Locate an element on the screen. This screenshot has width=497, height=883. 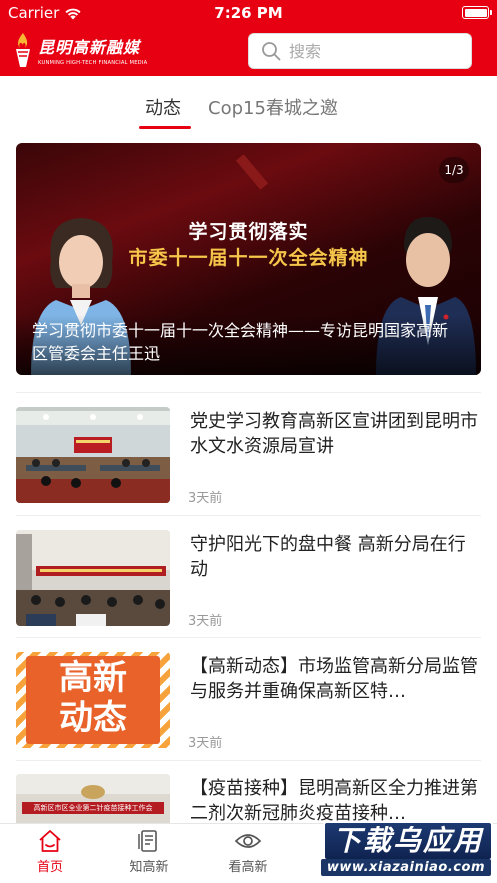
status-bar: Carrier 7:26 PM is located at coordinates (248, 13).